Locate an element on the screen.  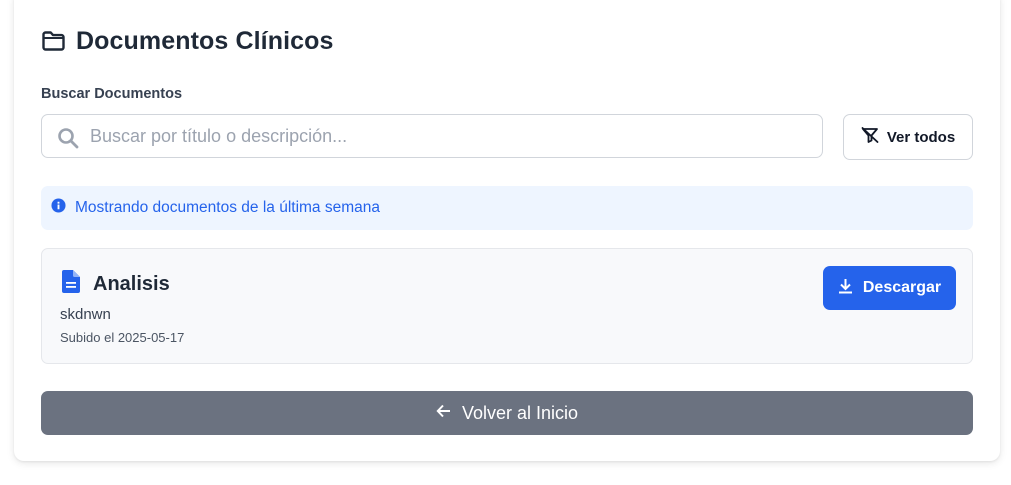
back-home-label: Volver al Inicio is located at coordinates (520, 412).